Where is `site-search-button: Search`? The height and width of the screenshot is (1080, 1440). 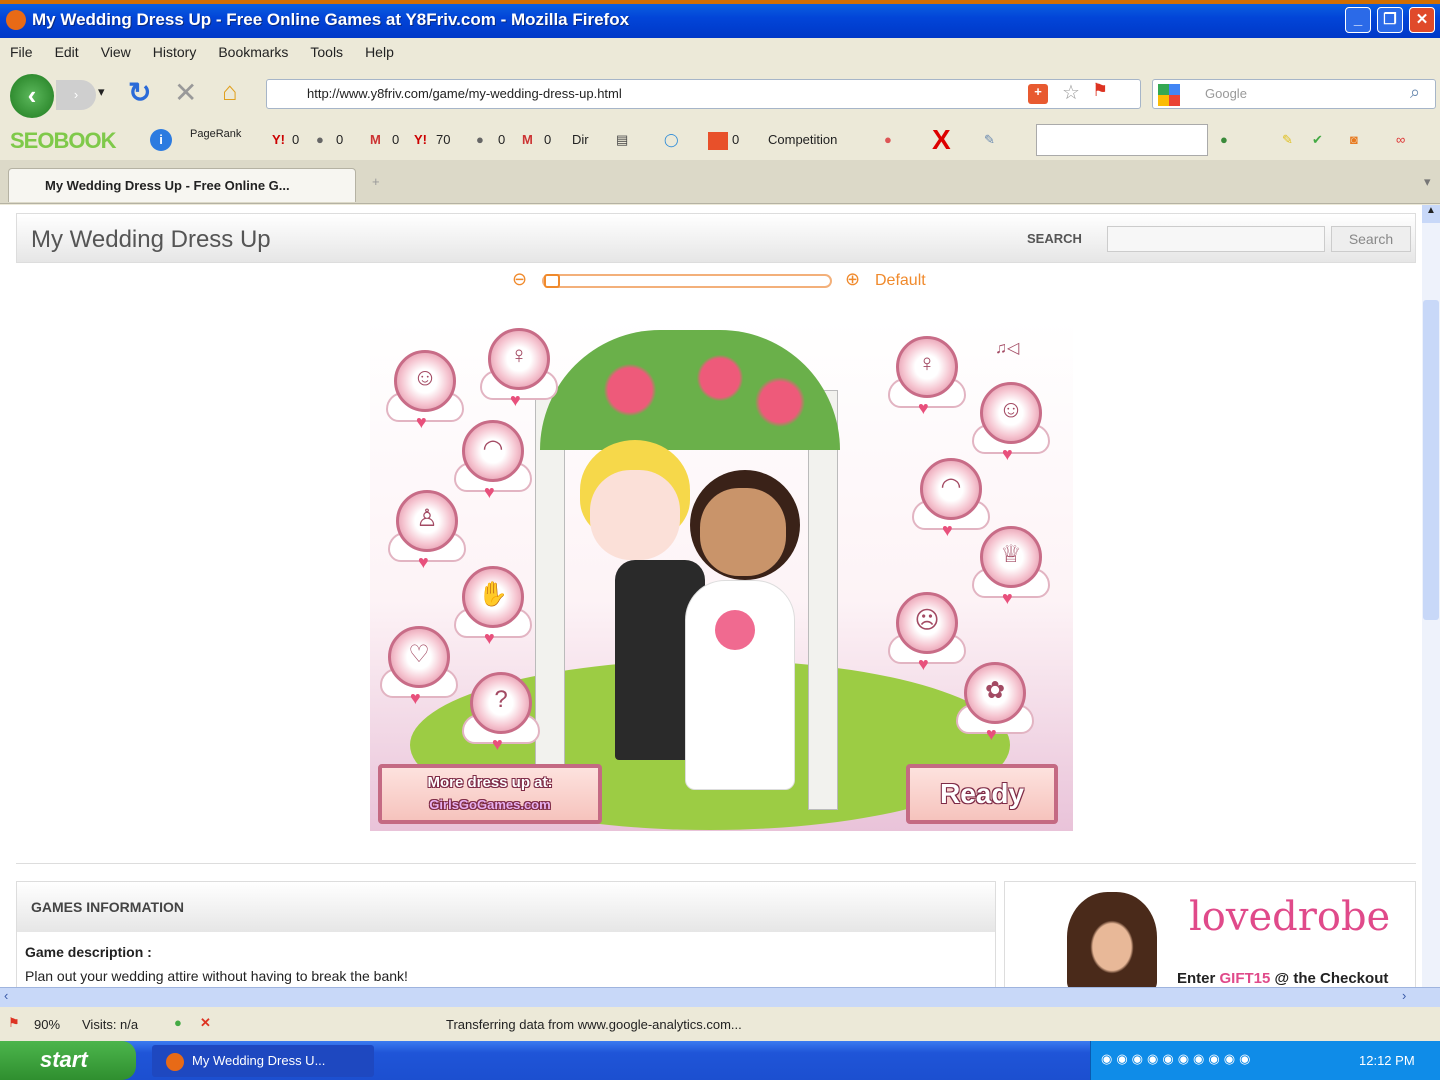 site-search-button: Search is located at coordinates (1371, 239).